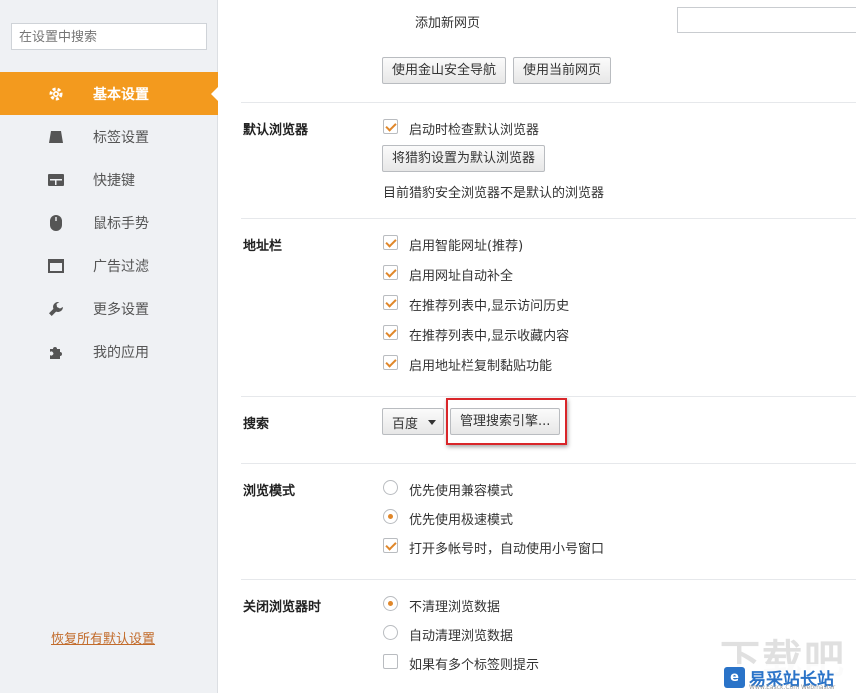 This screenshot has width=856, height=693. I want to click on keep-data-radio, so click(390, 603).